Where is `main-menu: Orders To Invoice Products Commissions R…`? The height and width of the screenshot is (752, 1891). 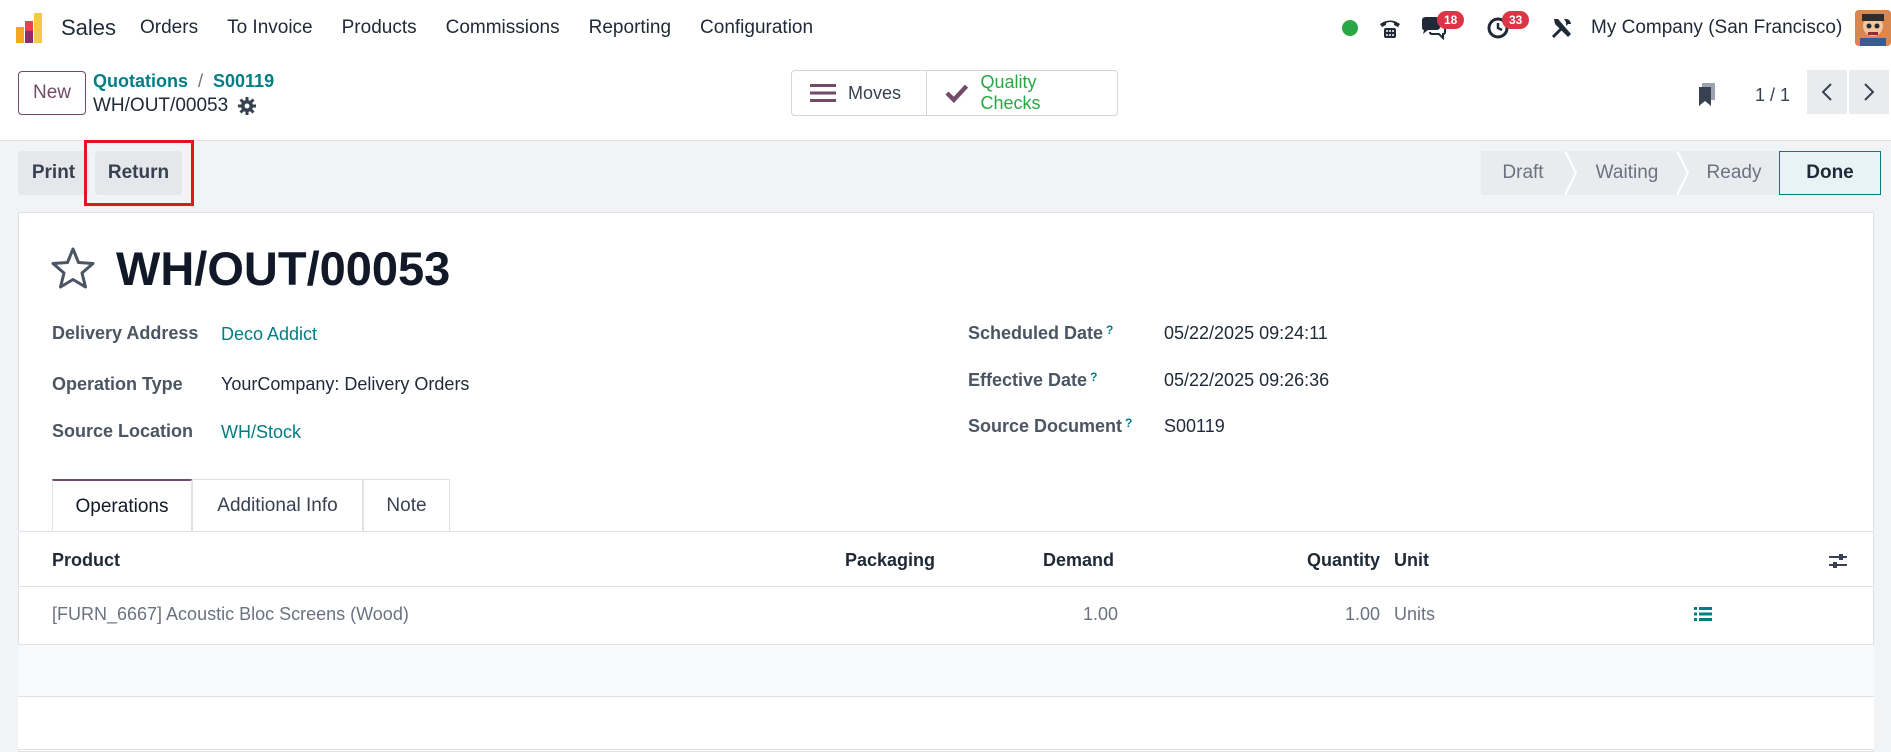 main-menu: Orders To Invoice Products Commissions R… is located at coordinates (491, 28).